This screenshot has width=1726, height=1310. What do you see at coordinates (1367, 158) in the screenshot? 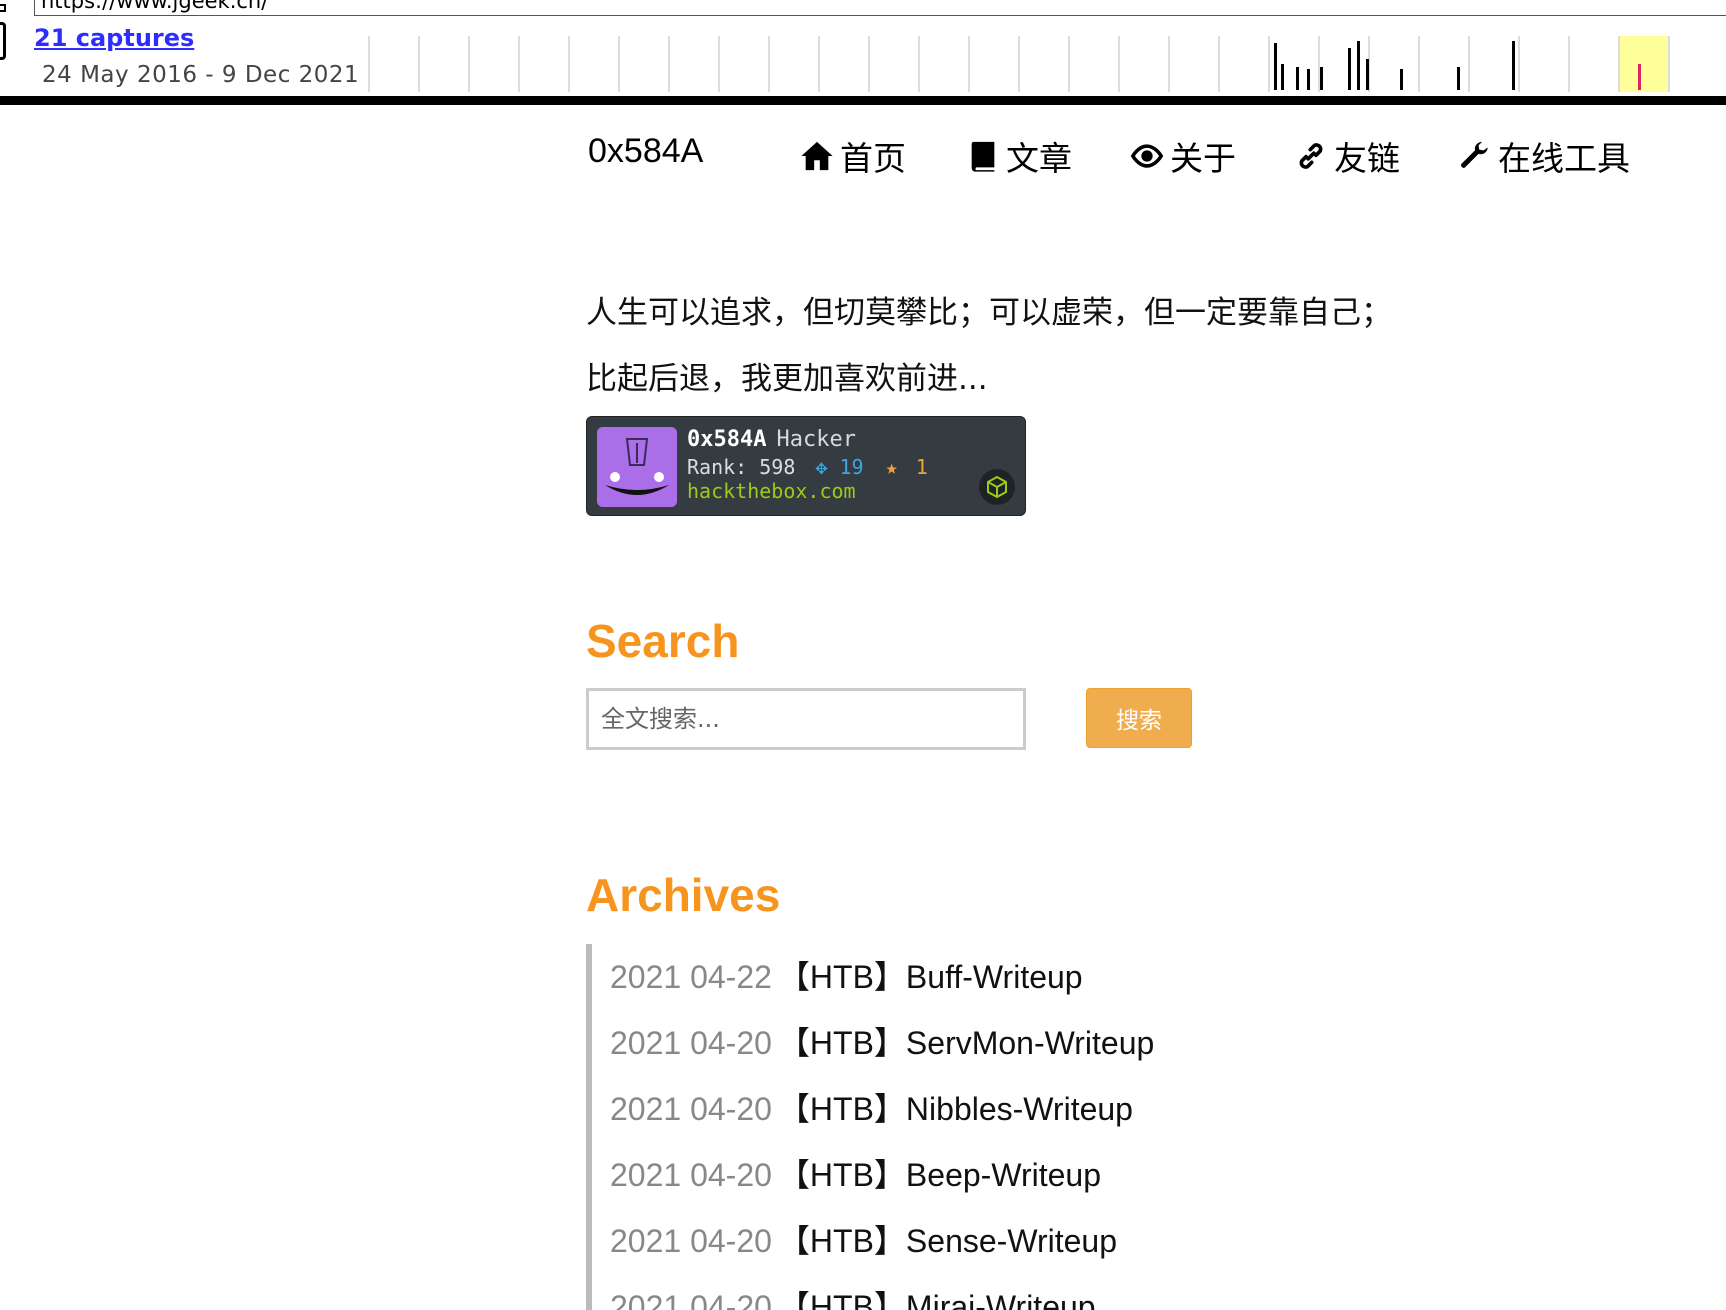
I see `nav-item-label: 友链` at bounding box center [1367, 158].